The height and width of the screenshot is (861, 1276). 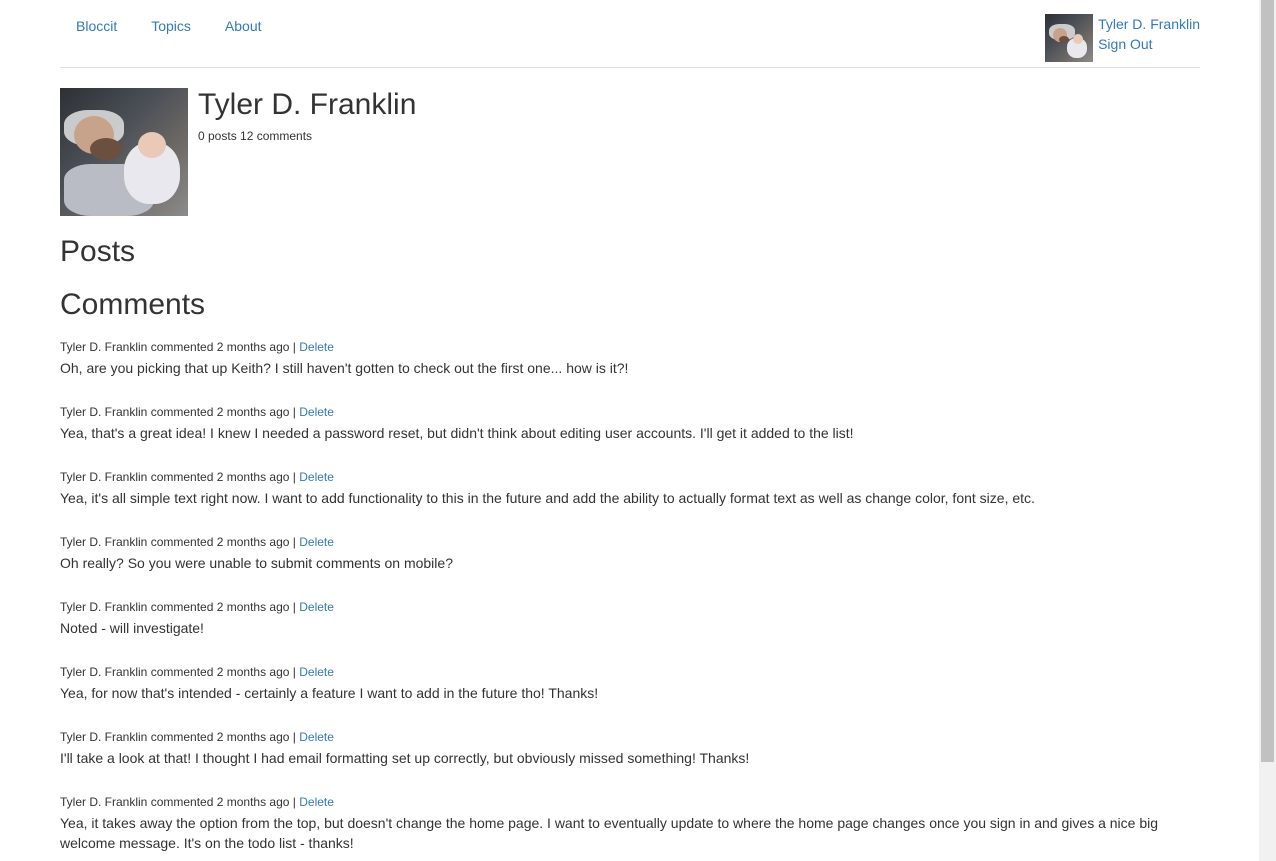 What do you see at coordinates (307, 104) in the screenshot?
I see `profile-name: Tyler D. Franklin` at bounding box center [307, 104].